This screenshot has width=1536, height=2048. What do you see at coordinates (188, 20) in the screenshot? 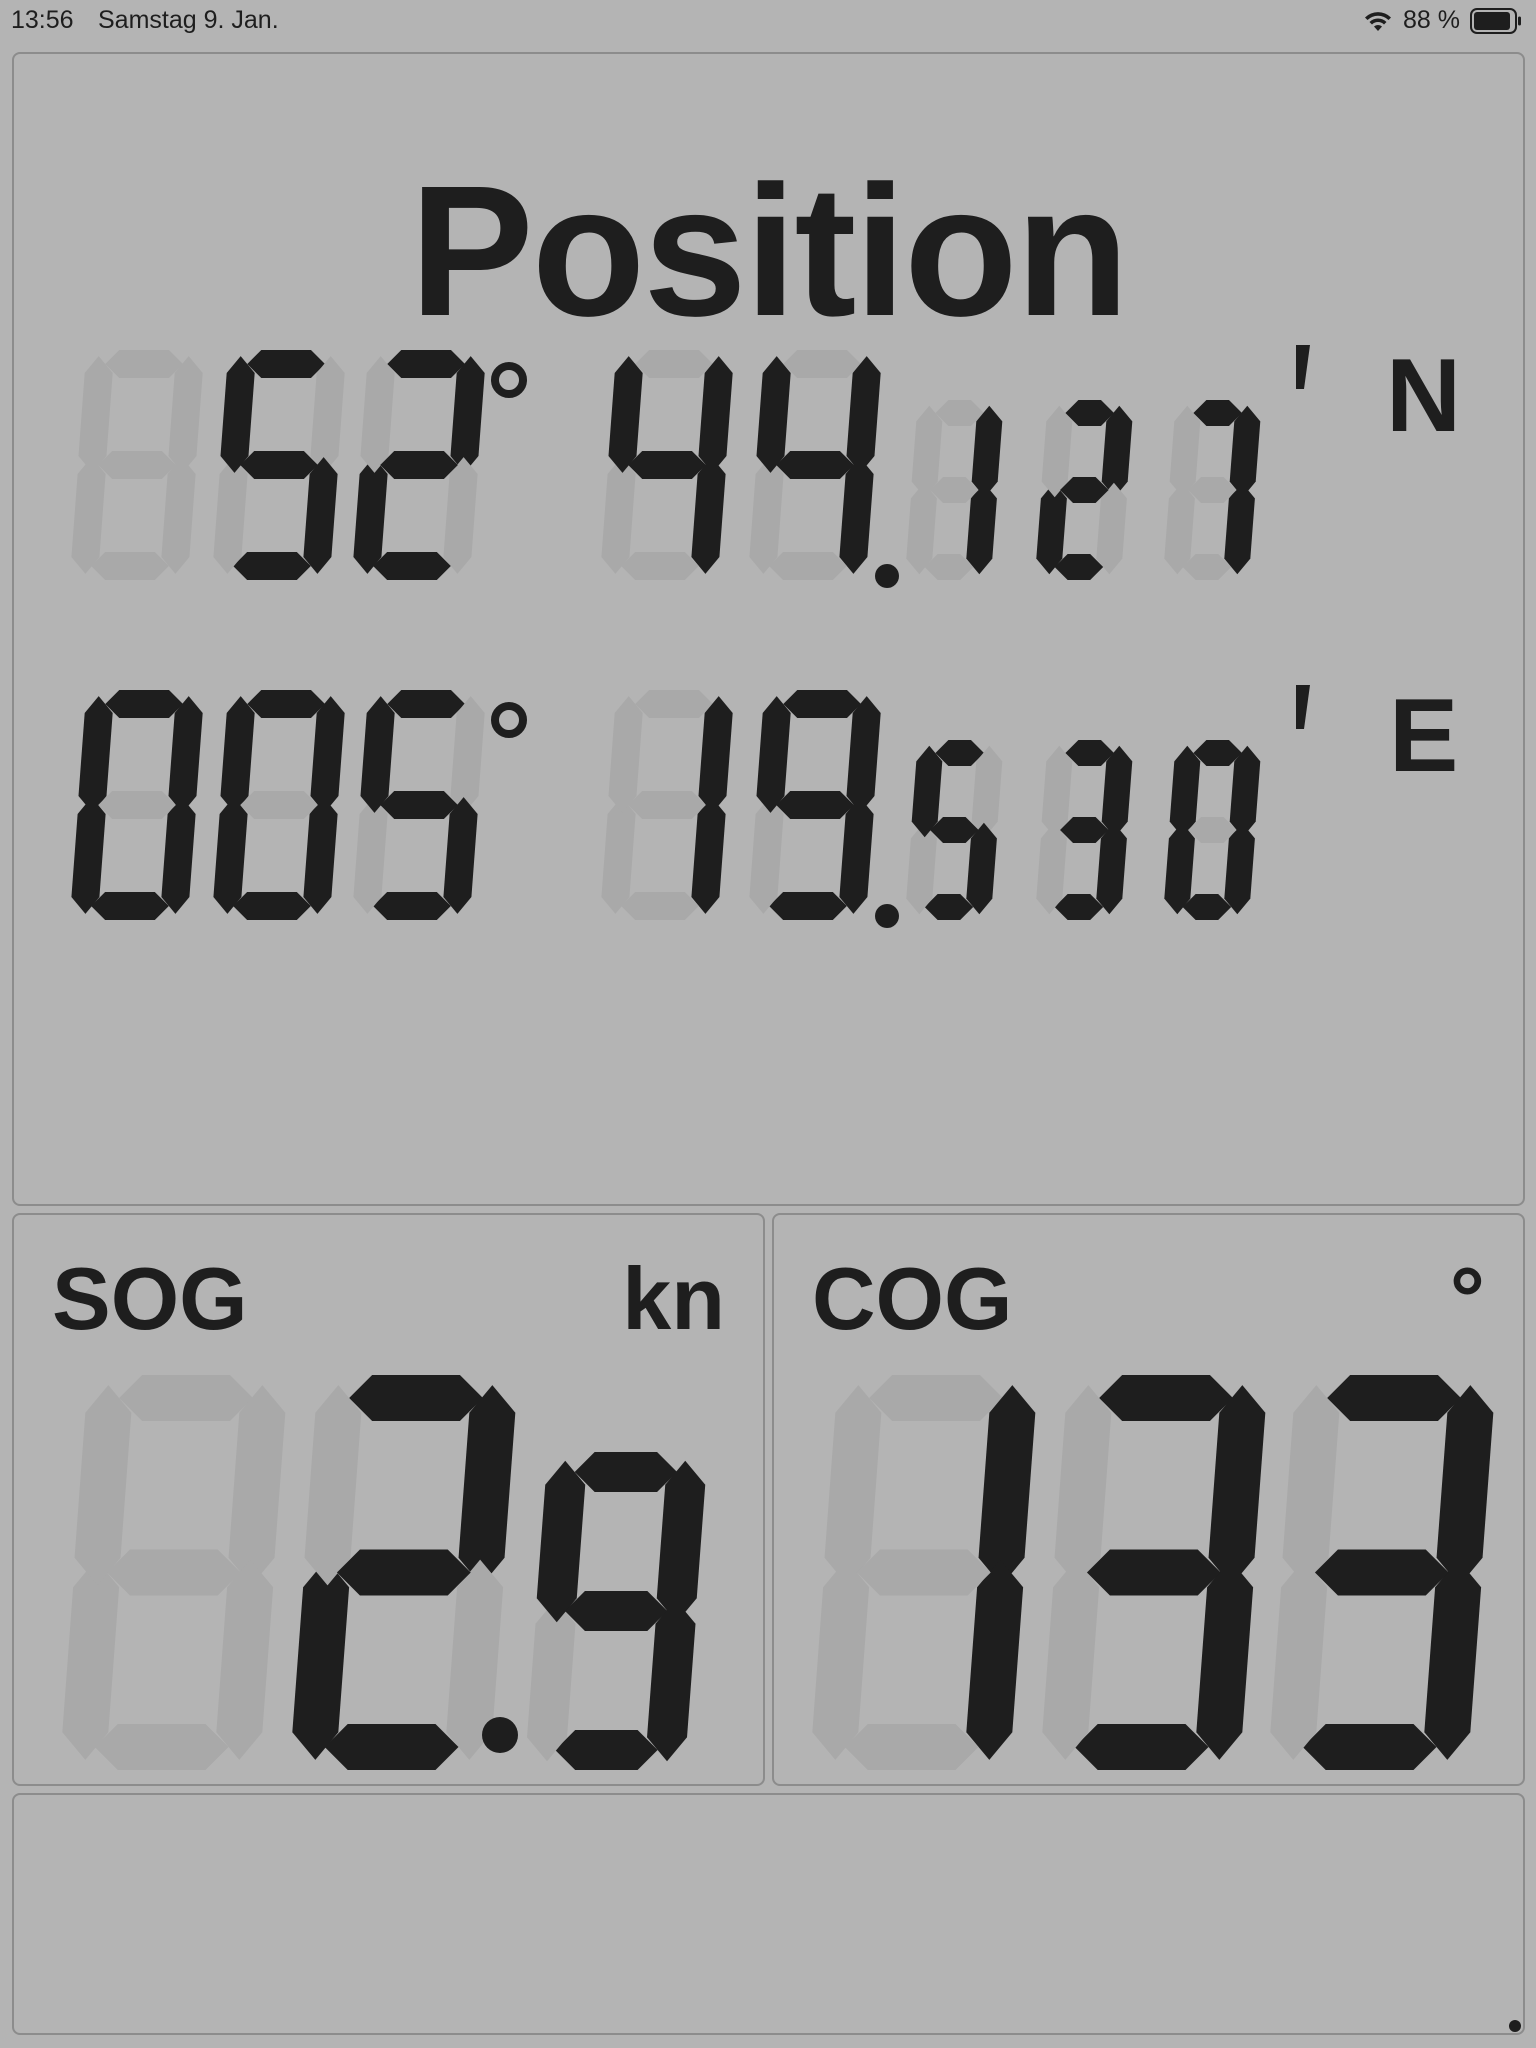
I see `status-date: Samstag 9. Jan.` at bounding box center [188, 20].